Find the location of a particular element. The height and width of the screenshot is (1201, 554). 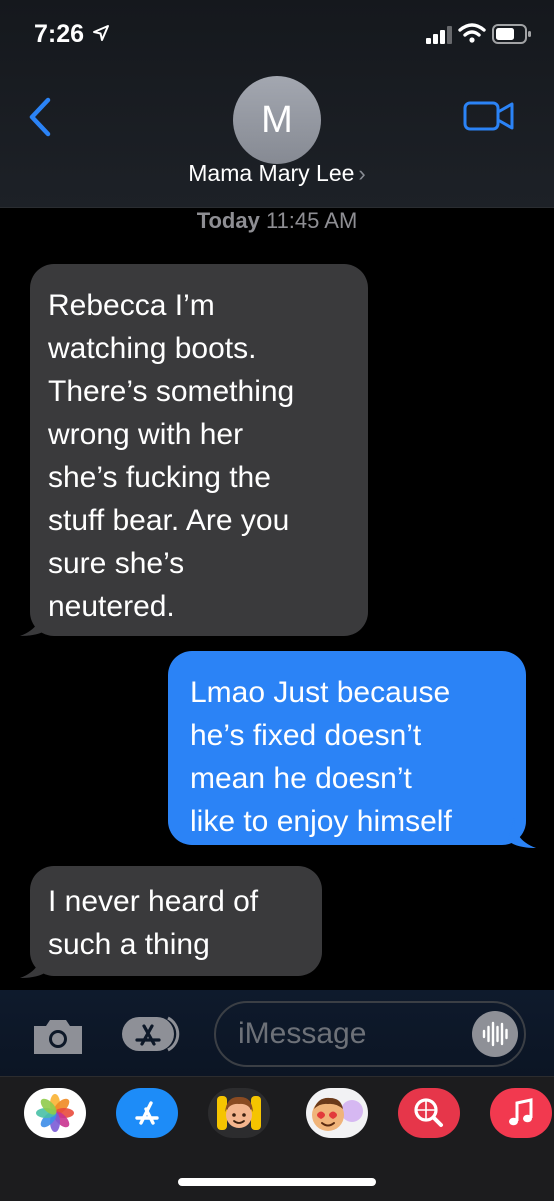

music-icon is located at coordinates (521, 1112).